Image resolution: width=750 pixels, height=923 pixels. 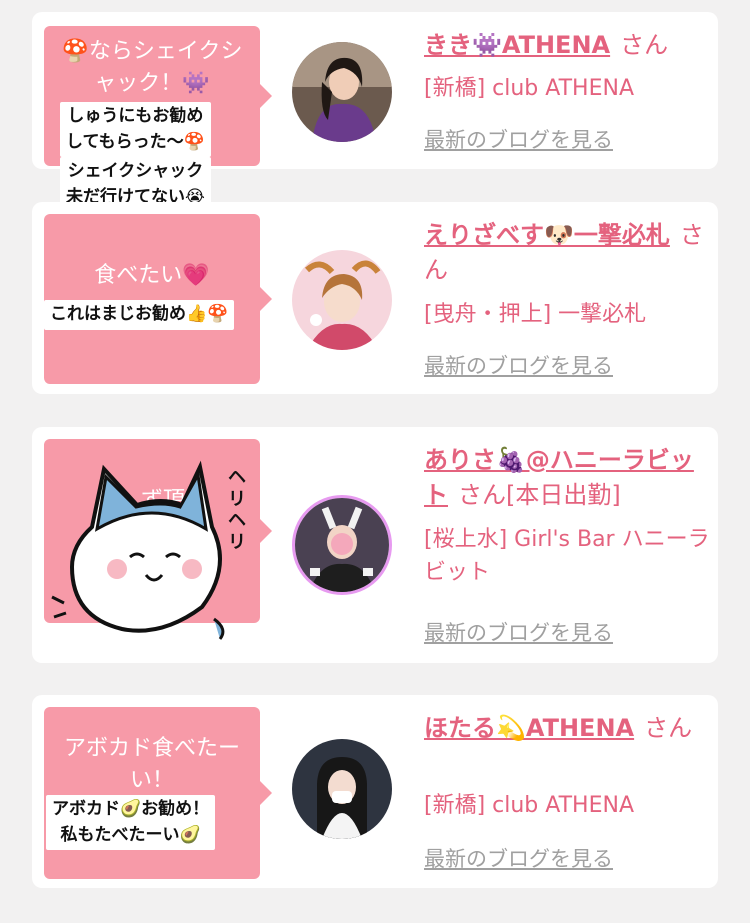 I want to click on sticker-line: アボカド🥑お勧め！, so click(x=131, y=809).